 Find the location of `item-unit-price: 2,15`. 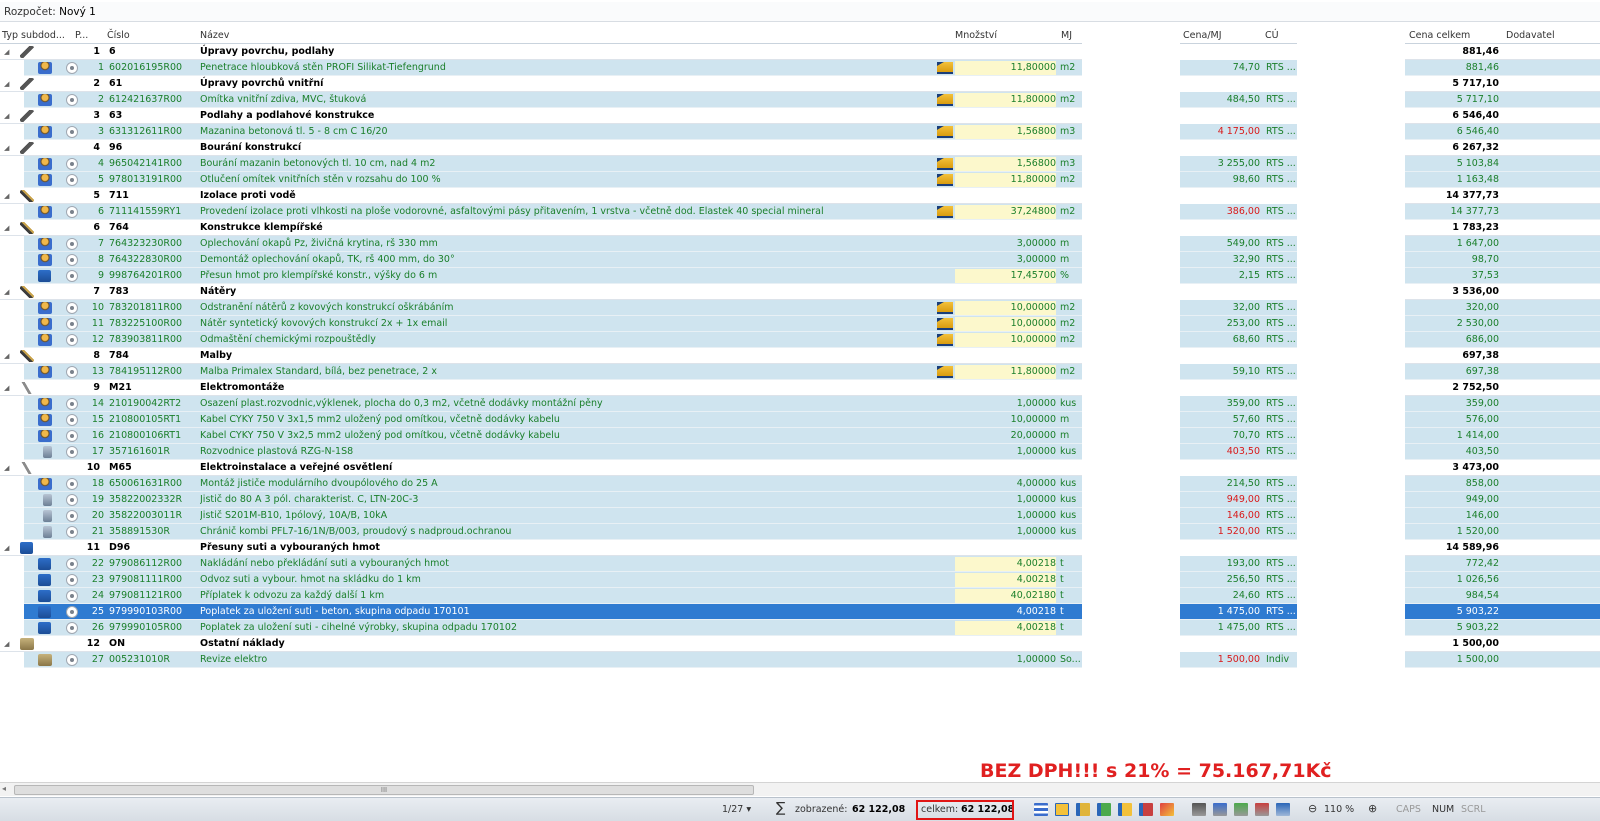

item-unit-price: 2,15 is located at coordinates (1220, 276).